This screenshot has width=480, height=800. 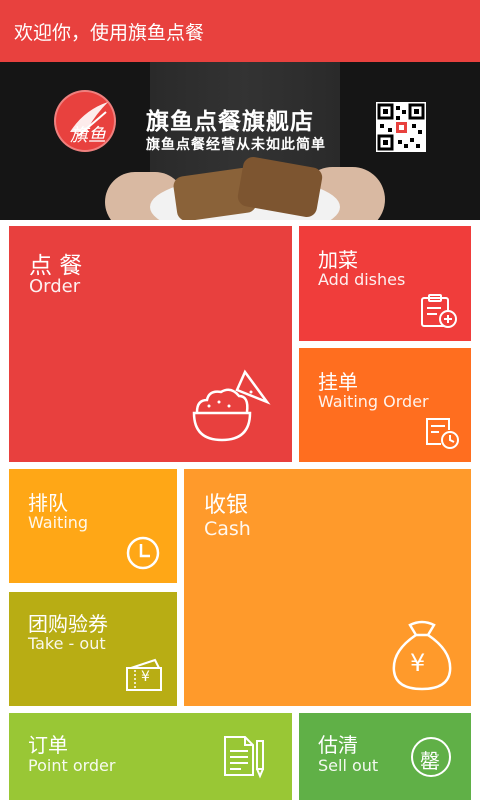 I want to click on tile-order-subtitle: Order, so click(x=55, y=286).